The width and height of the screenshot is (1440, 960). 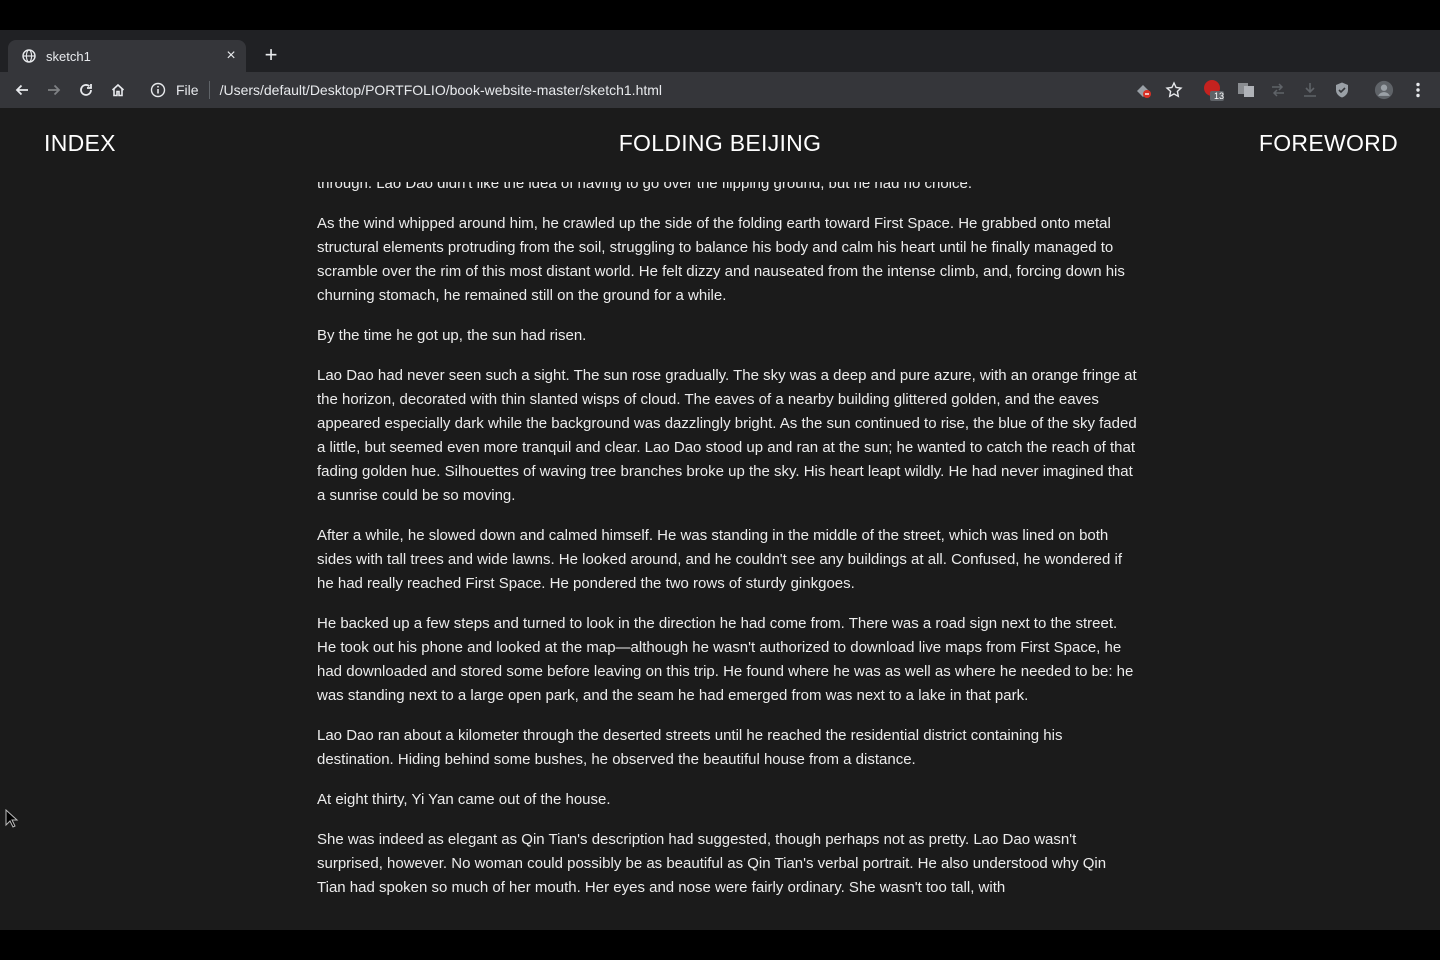 I want to click on info-icon, so click(x=158, y=90).